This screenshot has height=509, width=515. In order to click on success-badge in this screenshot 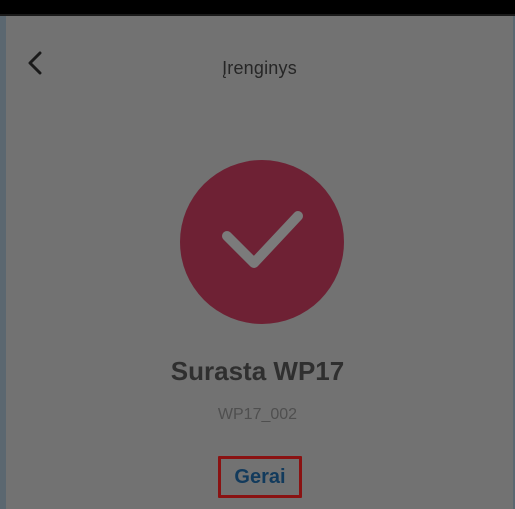, I will do `click(262, 242)`.